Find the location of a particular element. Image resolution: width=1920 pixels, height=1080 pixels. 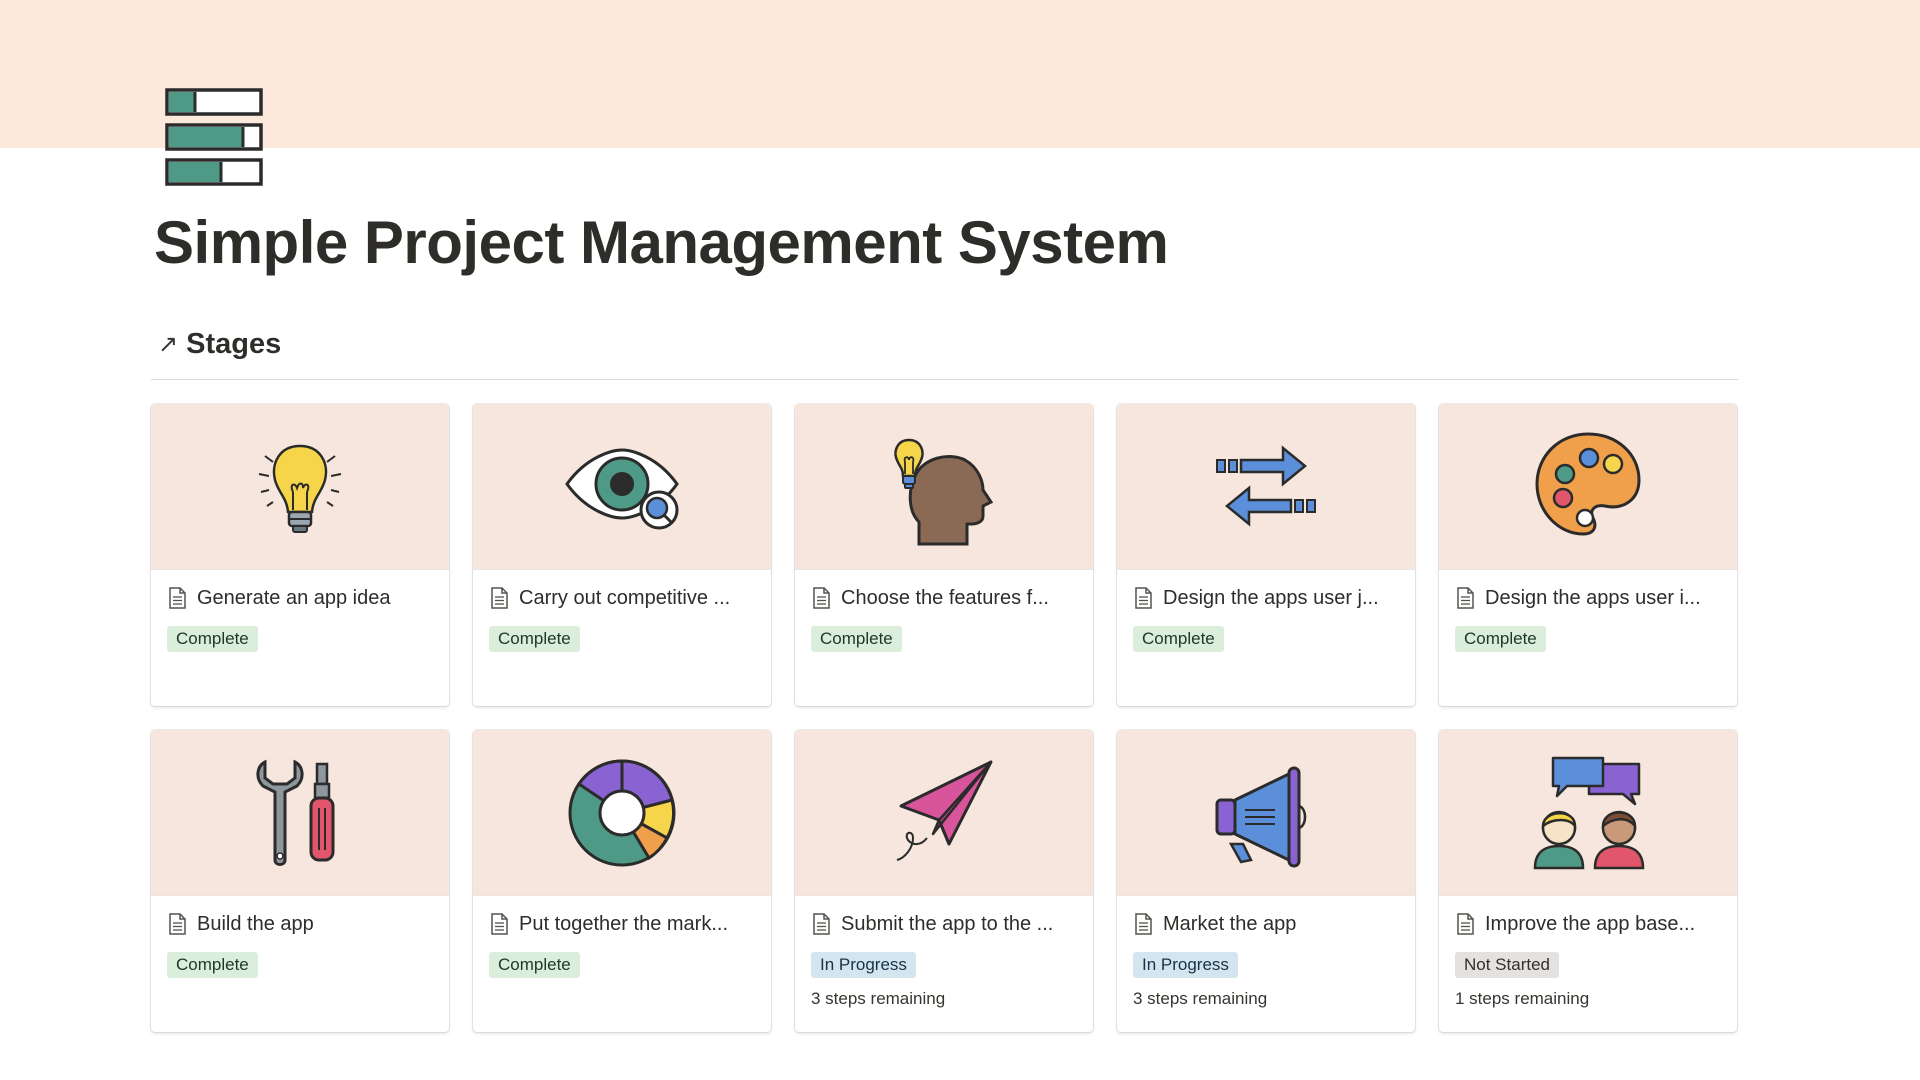

gallery-card: Design the apps user j... Complete is located at coordinates (1266, 555).